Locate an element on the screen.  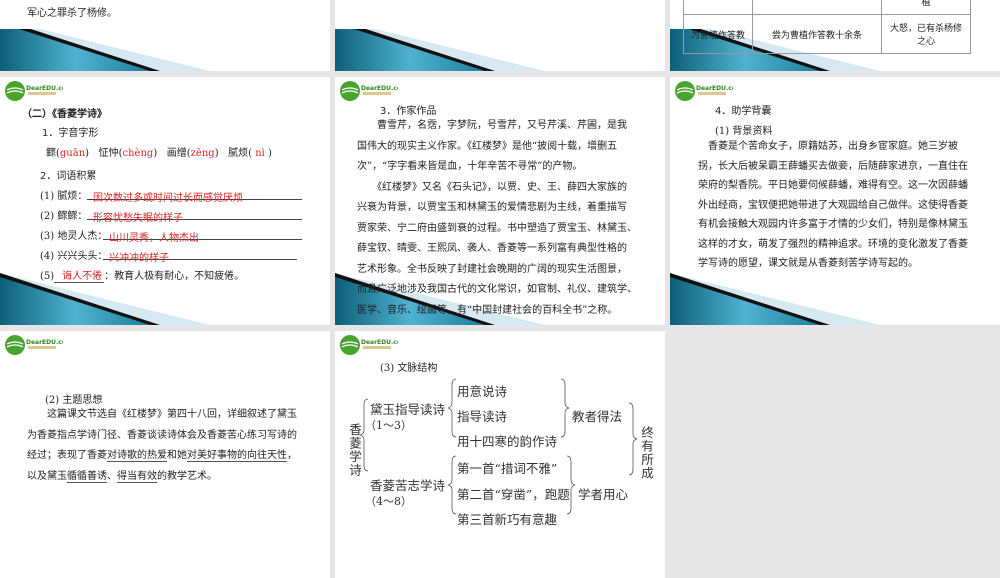
leaf-node: 第二首“穿凿”，跑题 is located at coordinates (513, 494).